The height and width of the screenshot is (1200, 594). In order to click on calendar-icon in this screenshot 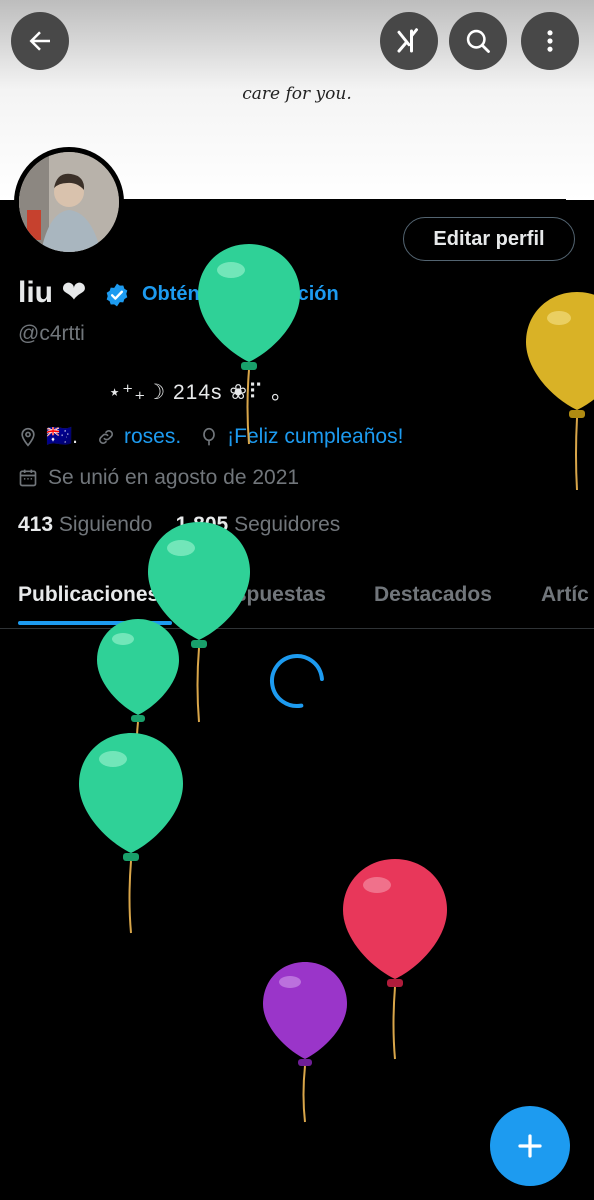, I will do `click(28, 478)`.